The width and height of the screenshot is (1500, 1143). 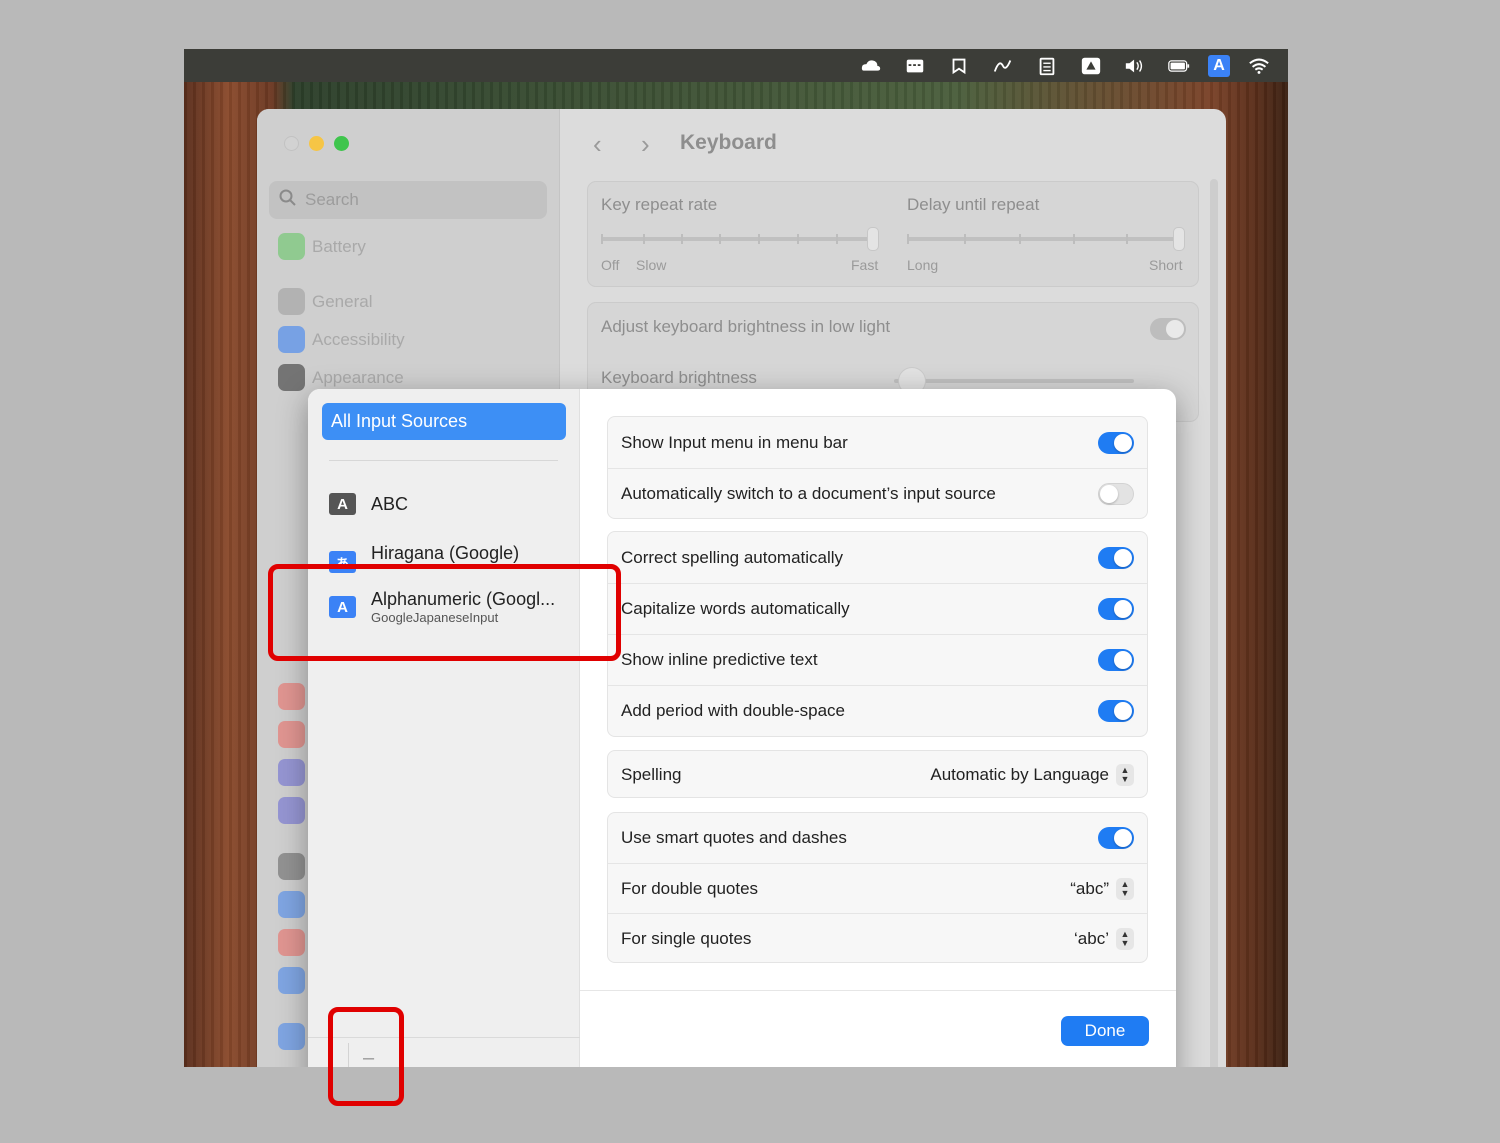 What do you see at coordinates (291, 377) in the screenshot?
I see `appearance-icon` at bounding box center [291, 377].